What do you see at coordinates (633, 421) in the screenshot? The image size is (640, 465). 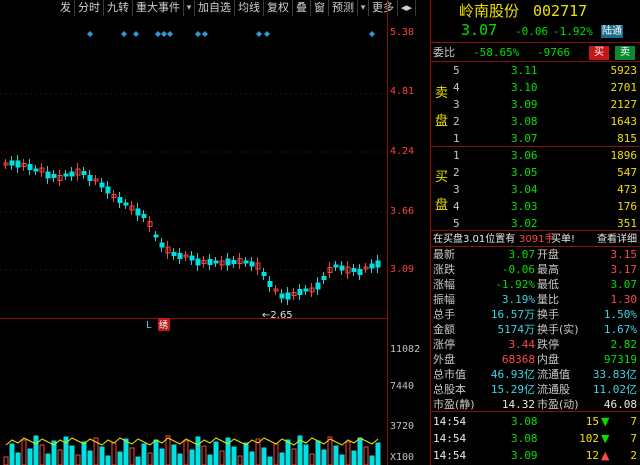 I see `tick-count: 7` at bounding box center [633, 421].